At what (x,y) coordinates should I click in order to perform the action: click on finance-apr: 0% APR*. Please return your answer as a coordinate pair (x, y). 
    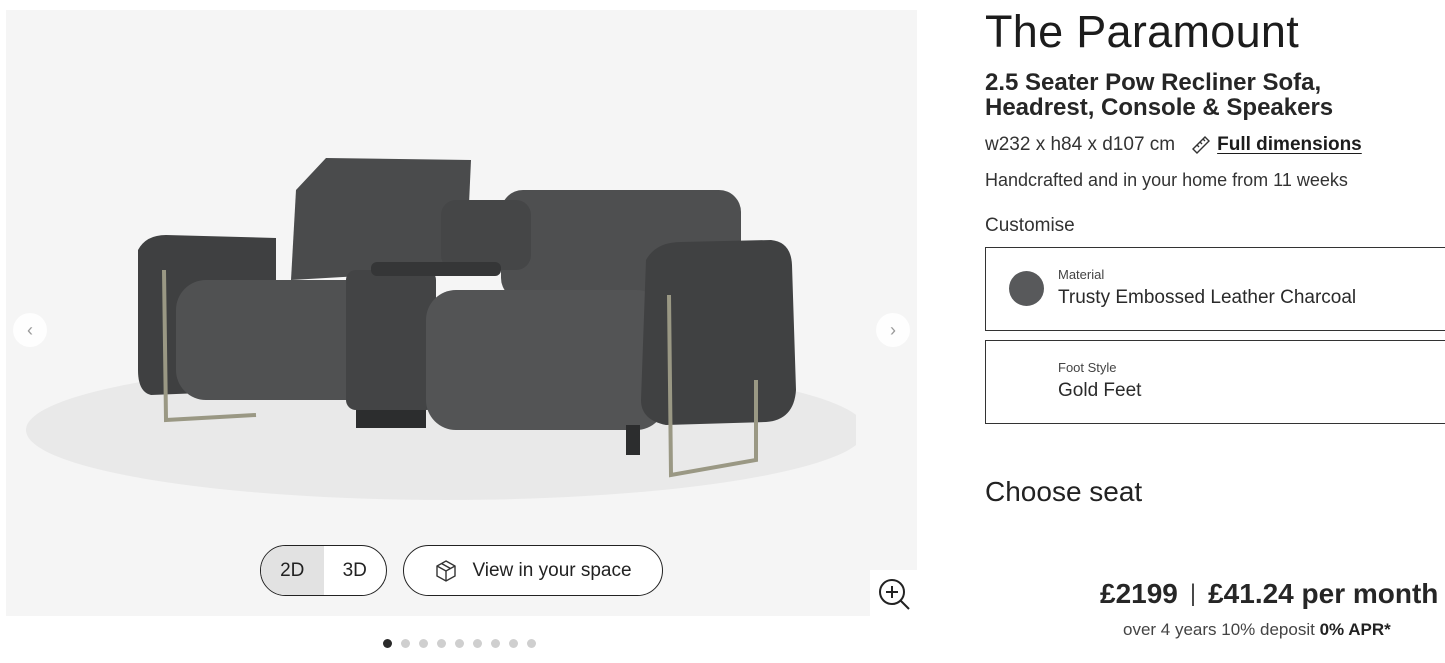
    Looking at the image, I should click on (1355, 629).